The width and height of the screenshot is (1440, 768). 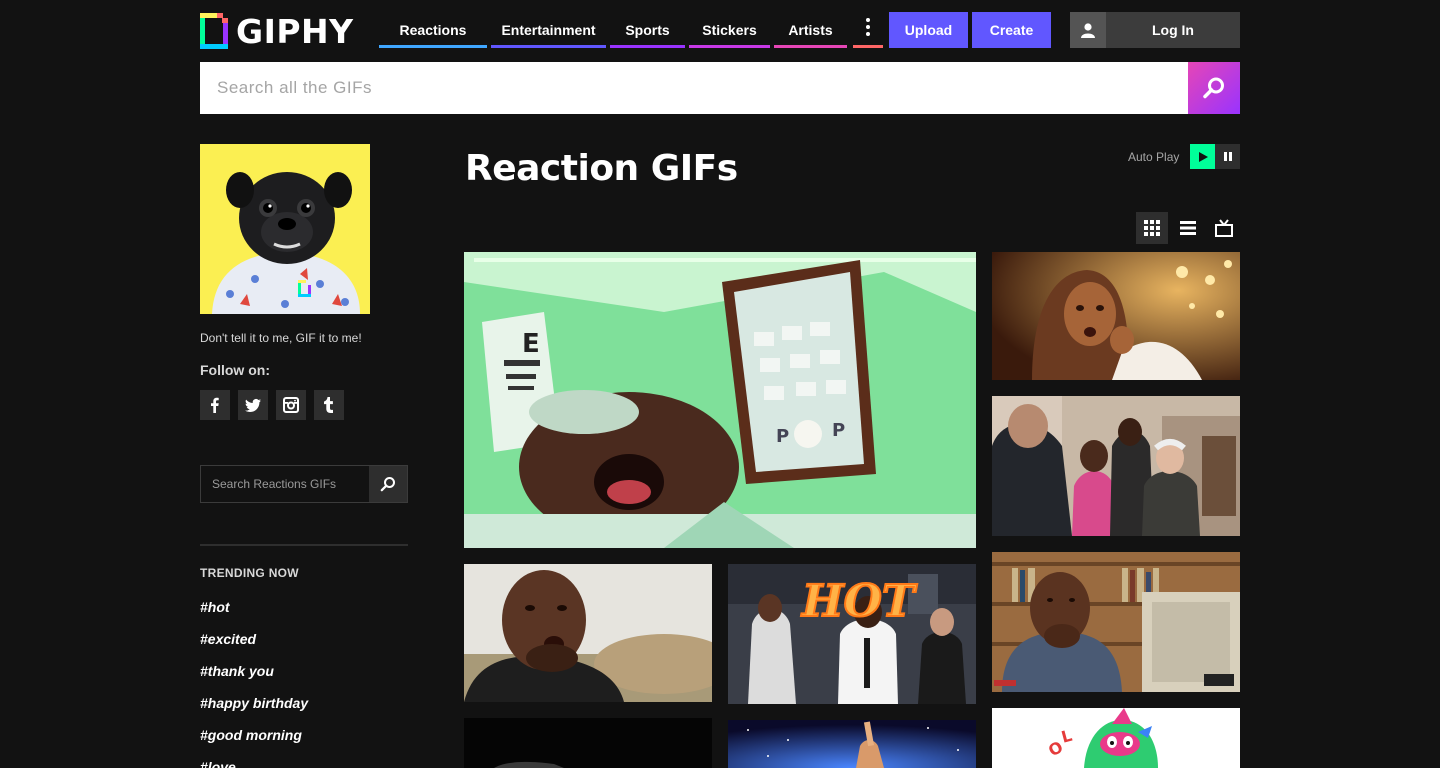 I want to click on tv-icon, so click(x=1224, y=228).